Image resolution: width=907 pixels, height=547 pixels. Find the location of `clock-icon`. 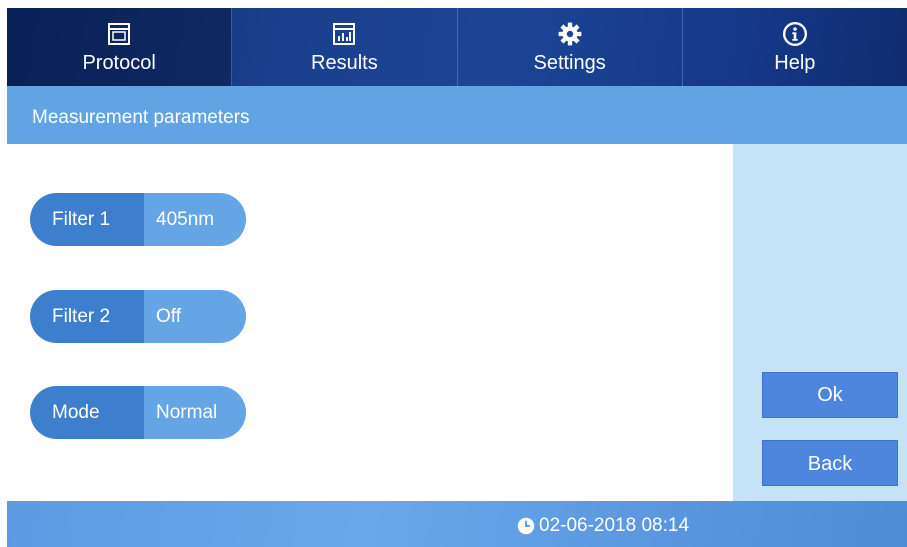

clock-icon is located at coordinates (526, 526).